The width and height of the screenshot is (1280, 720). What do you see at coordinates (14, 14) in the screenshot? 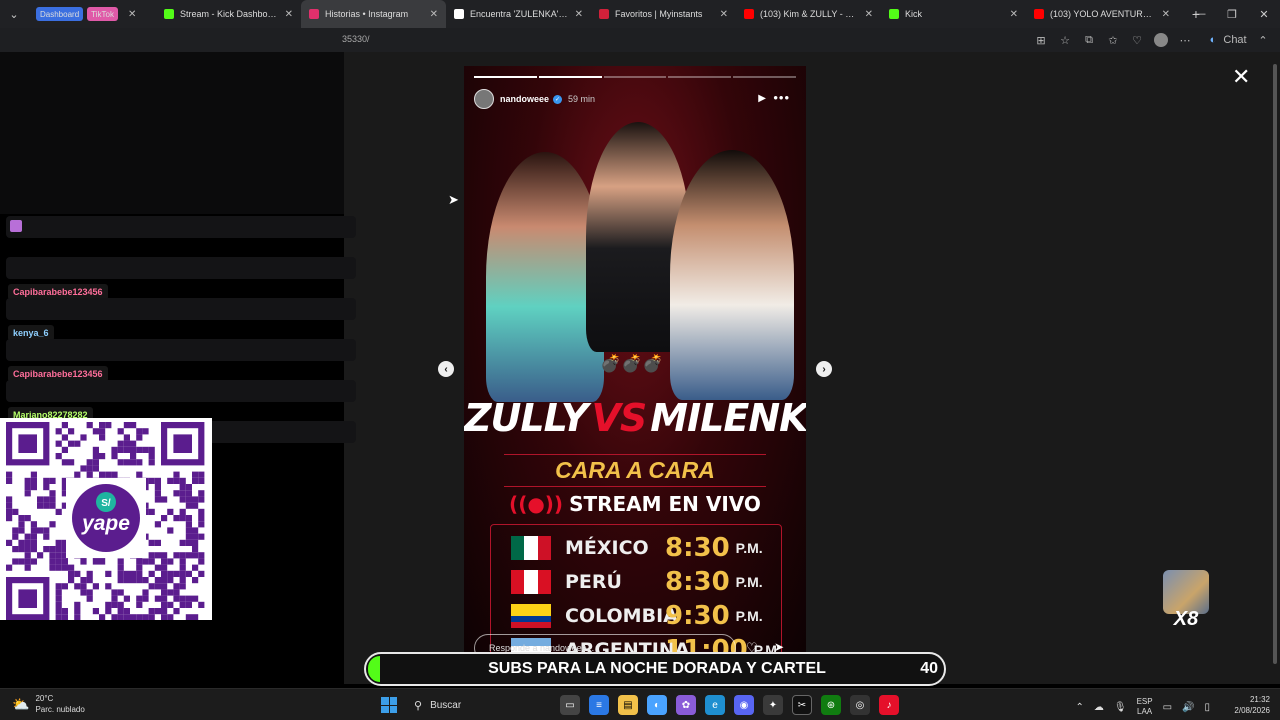
I see `tab-search-chevron-icon: ⌄` at bounding box center [14, 14].